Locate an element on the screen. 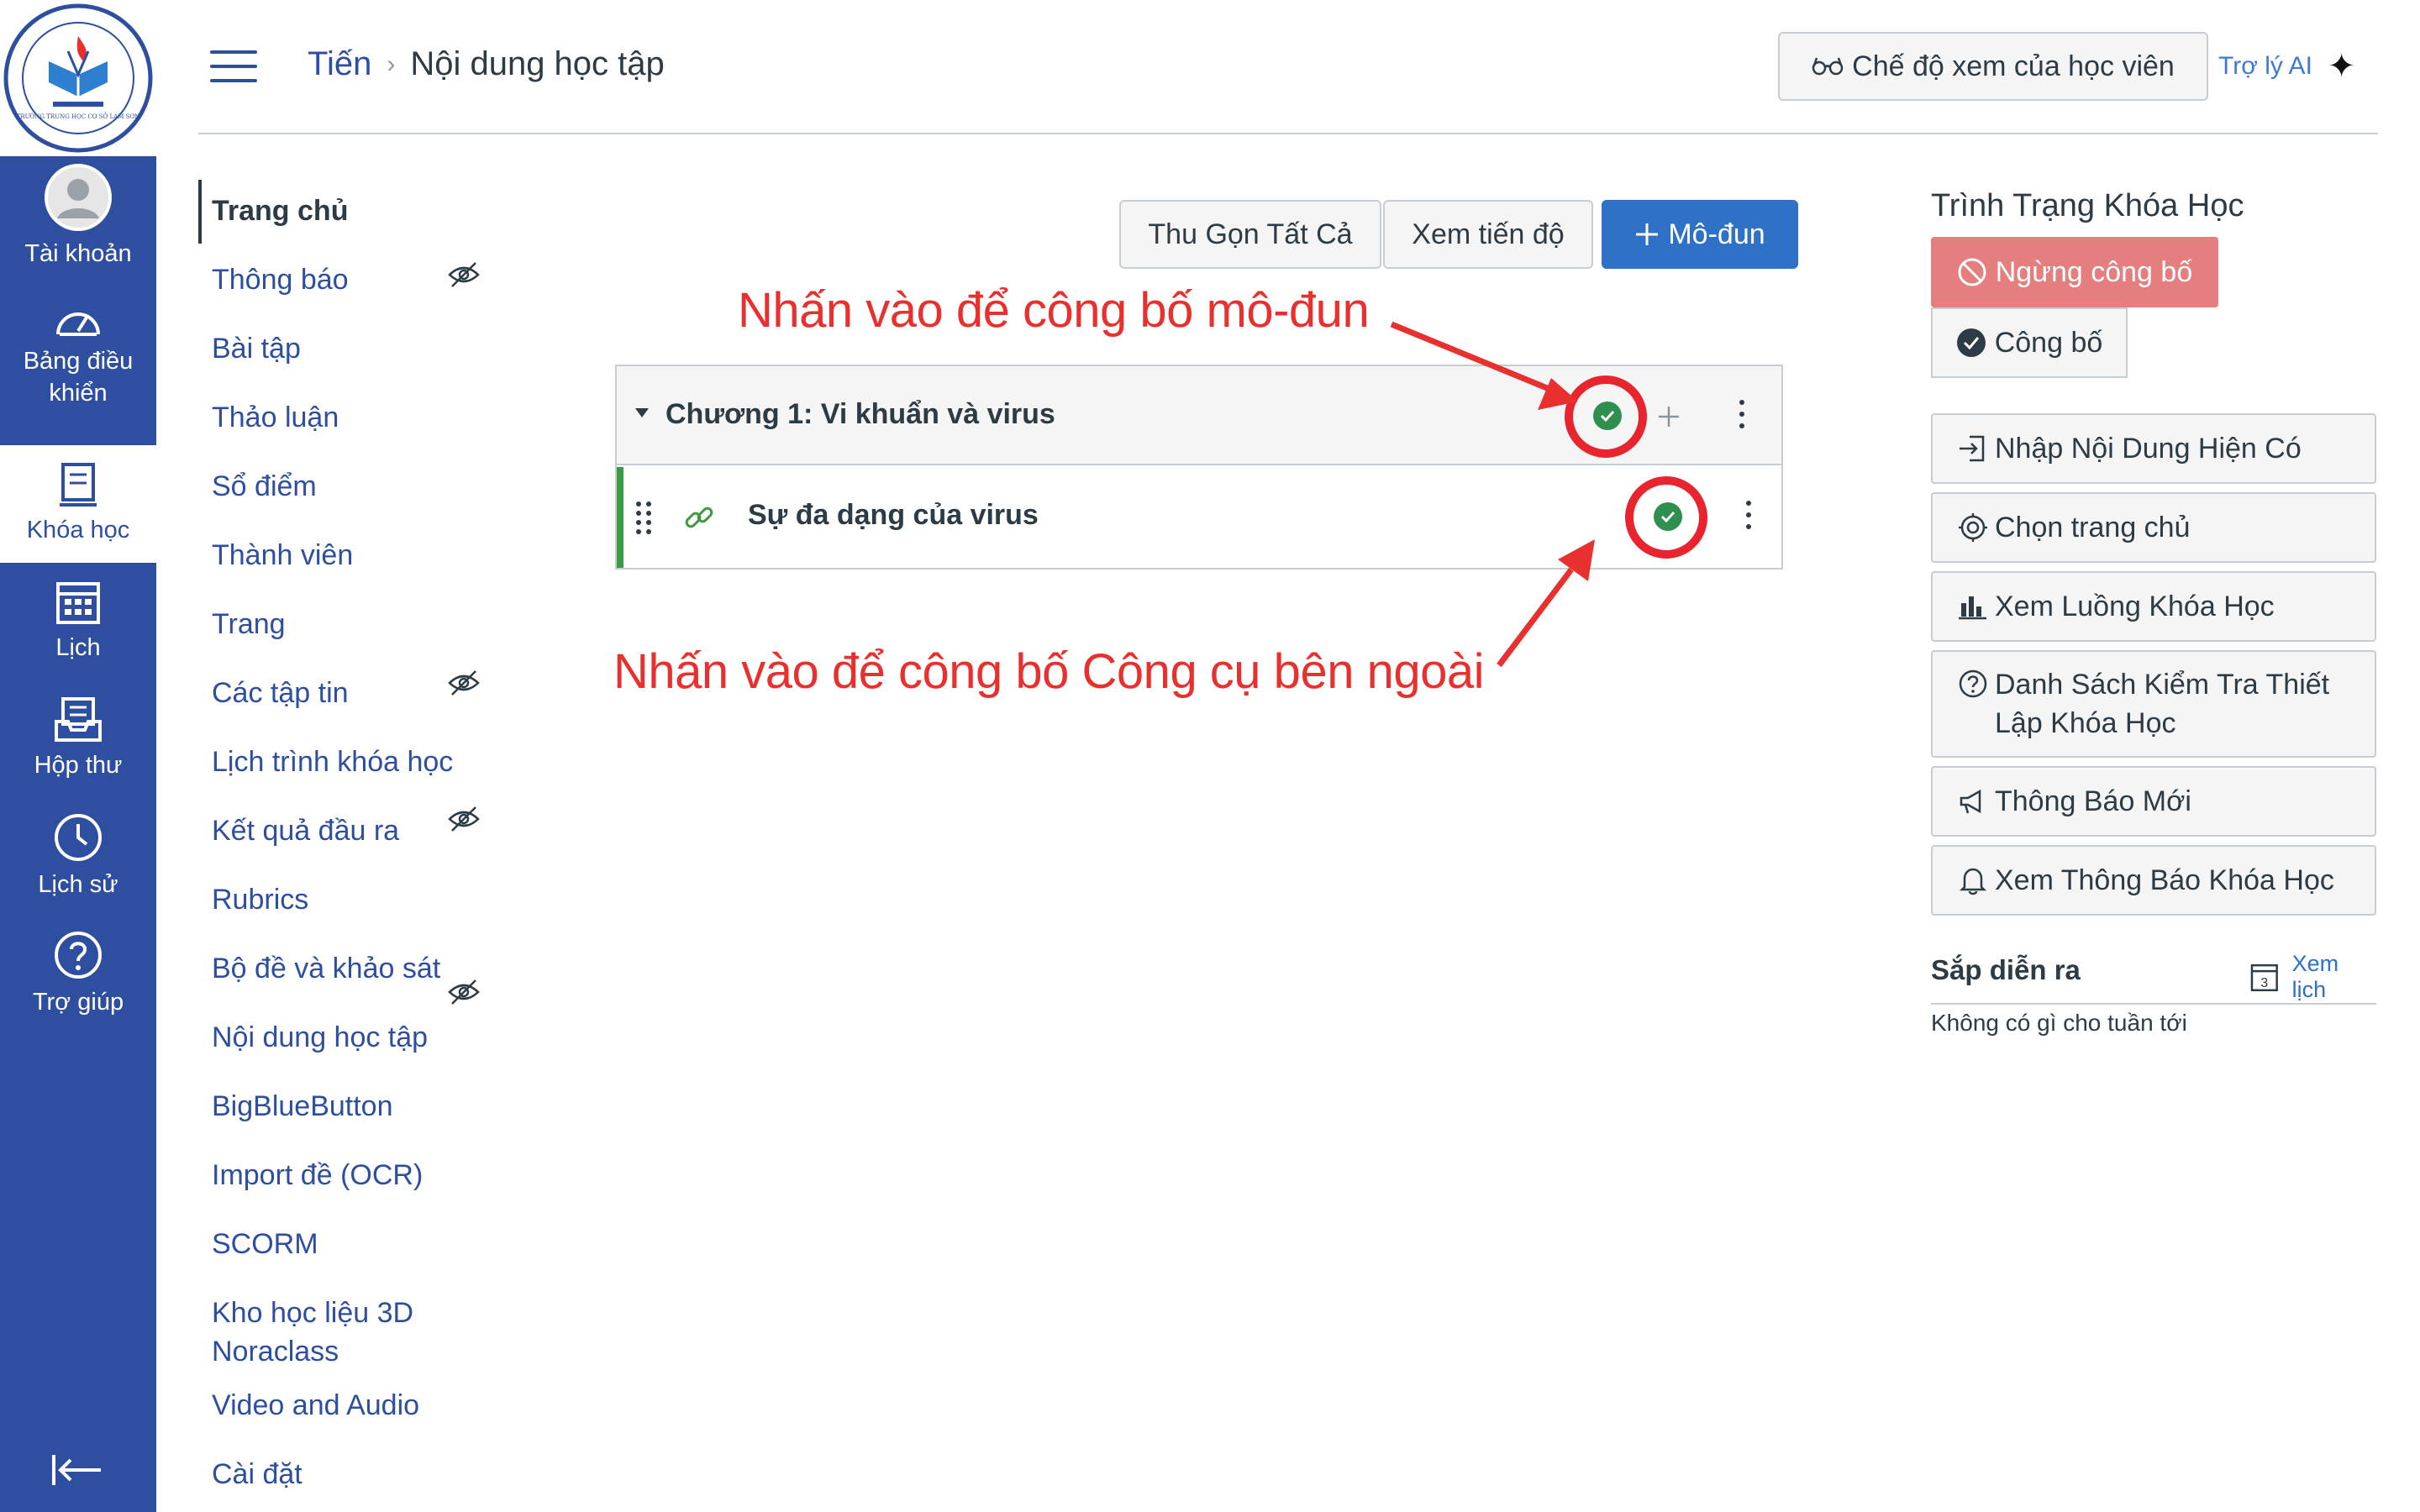 The width and height of the screenshot is (2420, 1512). external-link-icon is located at coordinates (699, 517).